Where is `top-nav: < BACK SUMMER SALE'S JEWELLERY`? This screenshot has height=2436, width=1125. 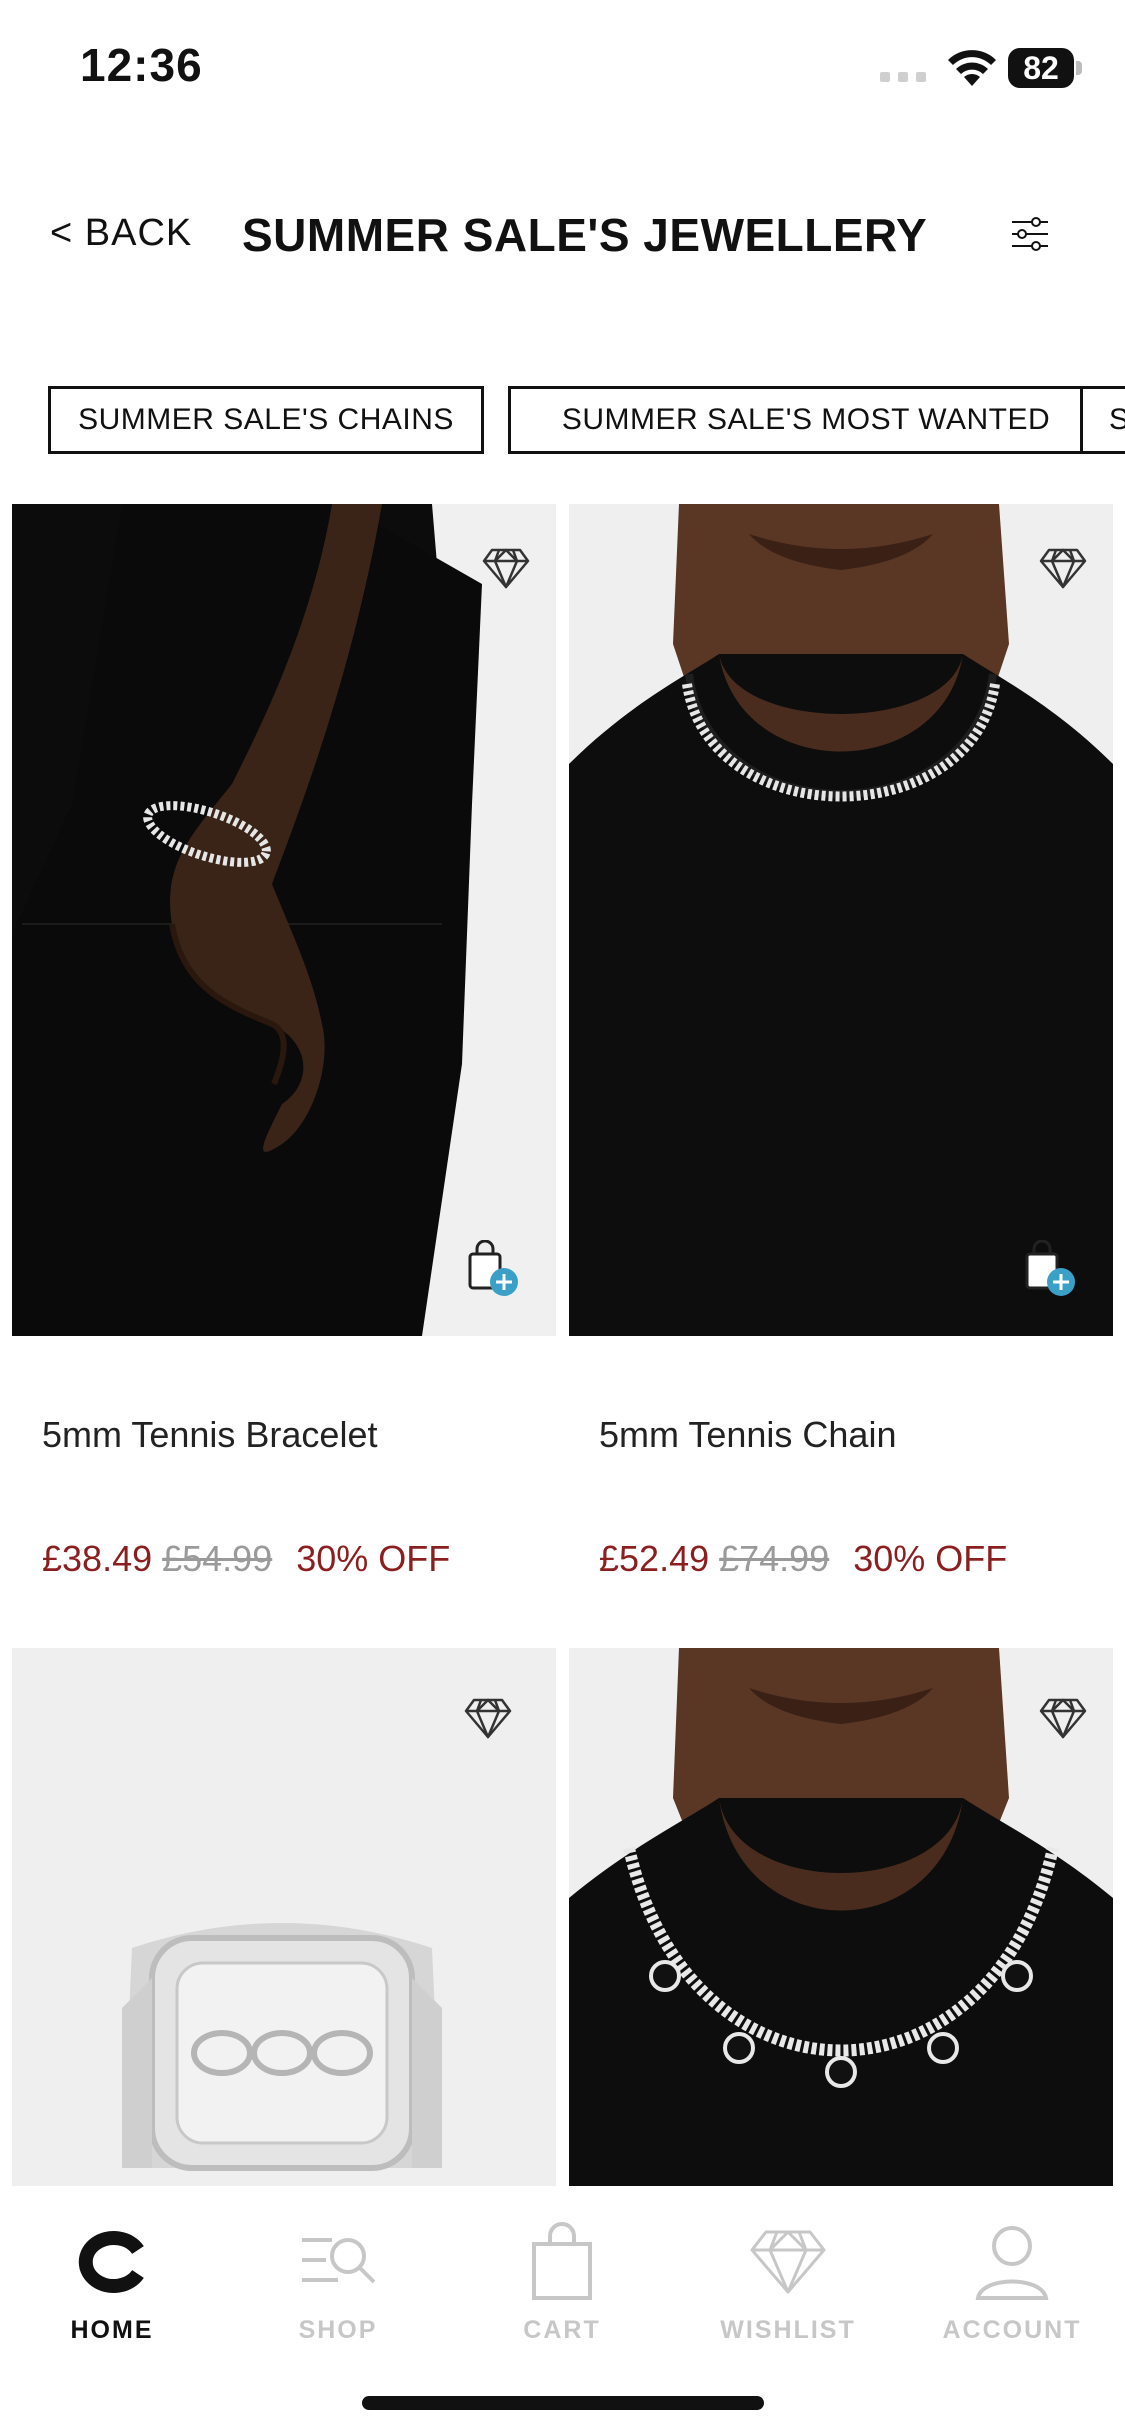
top-nav: < BACK SUMMER SALE'S JEWELLERY is located at coordinates (562, 235).